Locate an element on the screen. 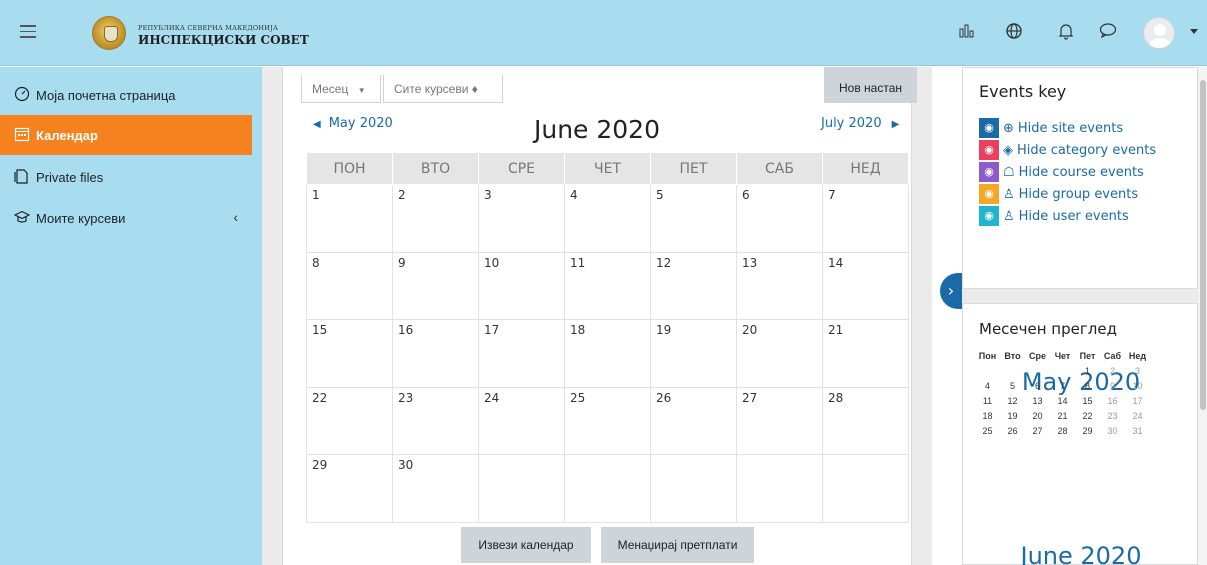 This screenshot has height=565, width=1207. chevron-left-icon: ‹ is located at coordinates (235, 217).